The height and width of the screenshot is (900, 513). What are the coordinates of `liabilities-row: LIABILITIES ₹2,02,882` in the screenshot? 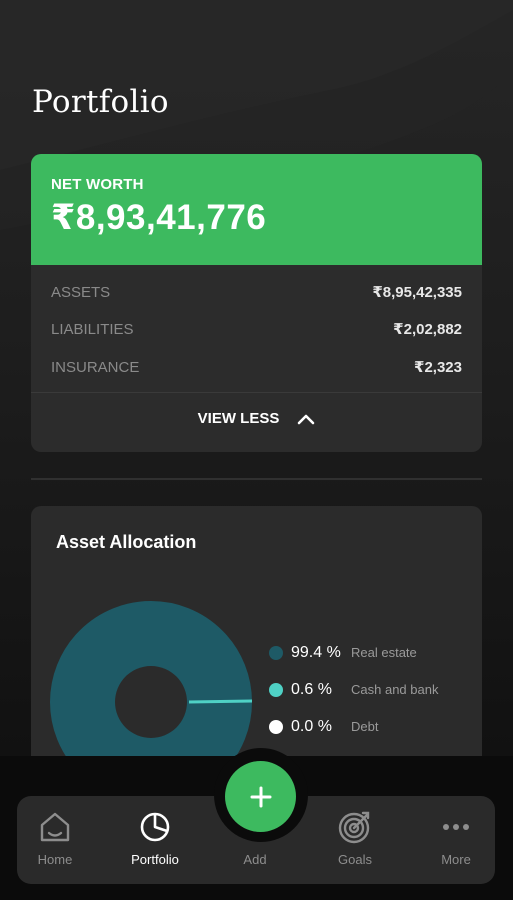 It's located at (256, 329).